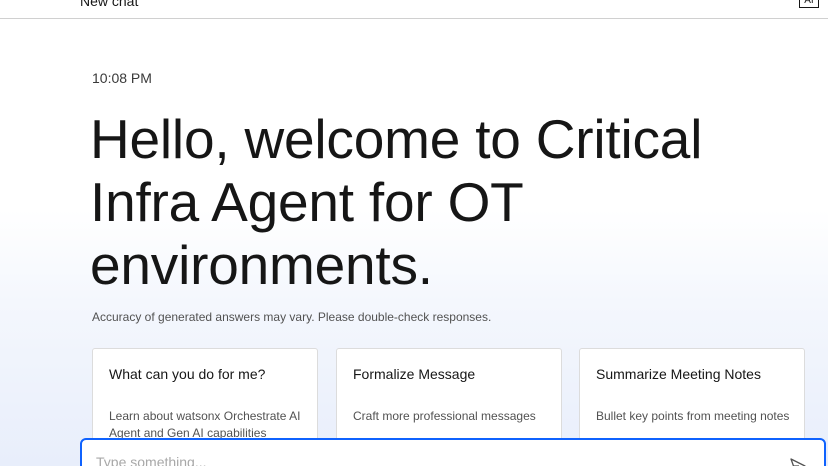 Image resolution: width=828 pixels, height=466 pixels. Describe the element at coordinates (693, 416) in the screenshot. I see `card-description: Bullet key points from meeting notes` at that location.